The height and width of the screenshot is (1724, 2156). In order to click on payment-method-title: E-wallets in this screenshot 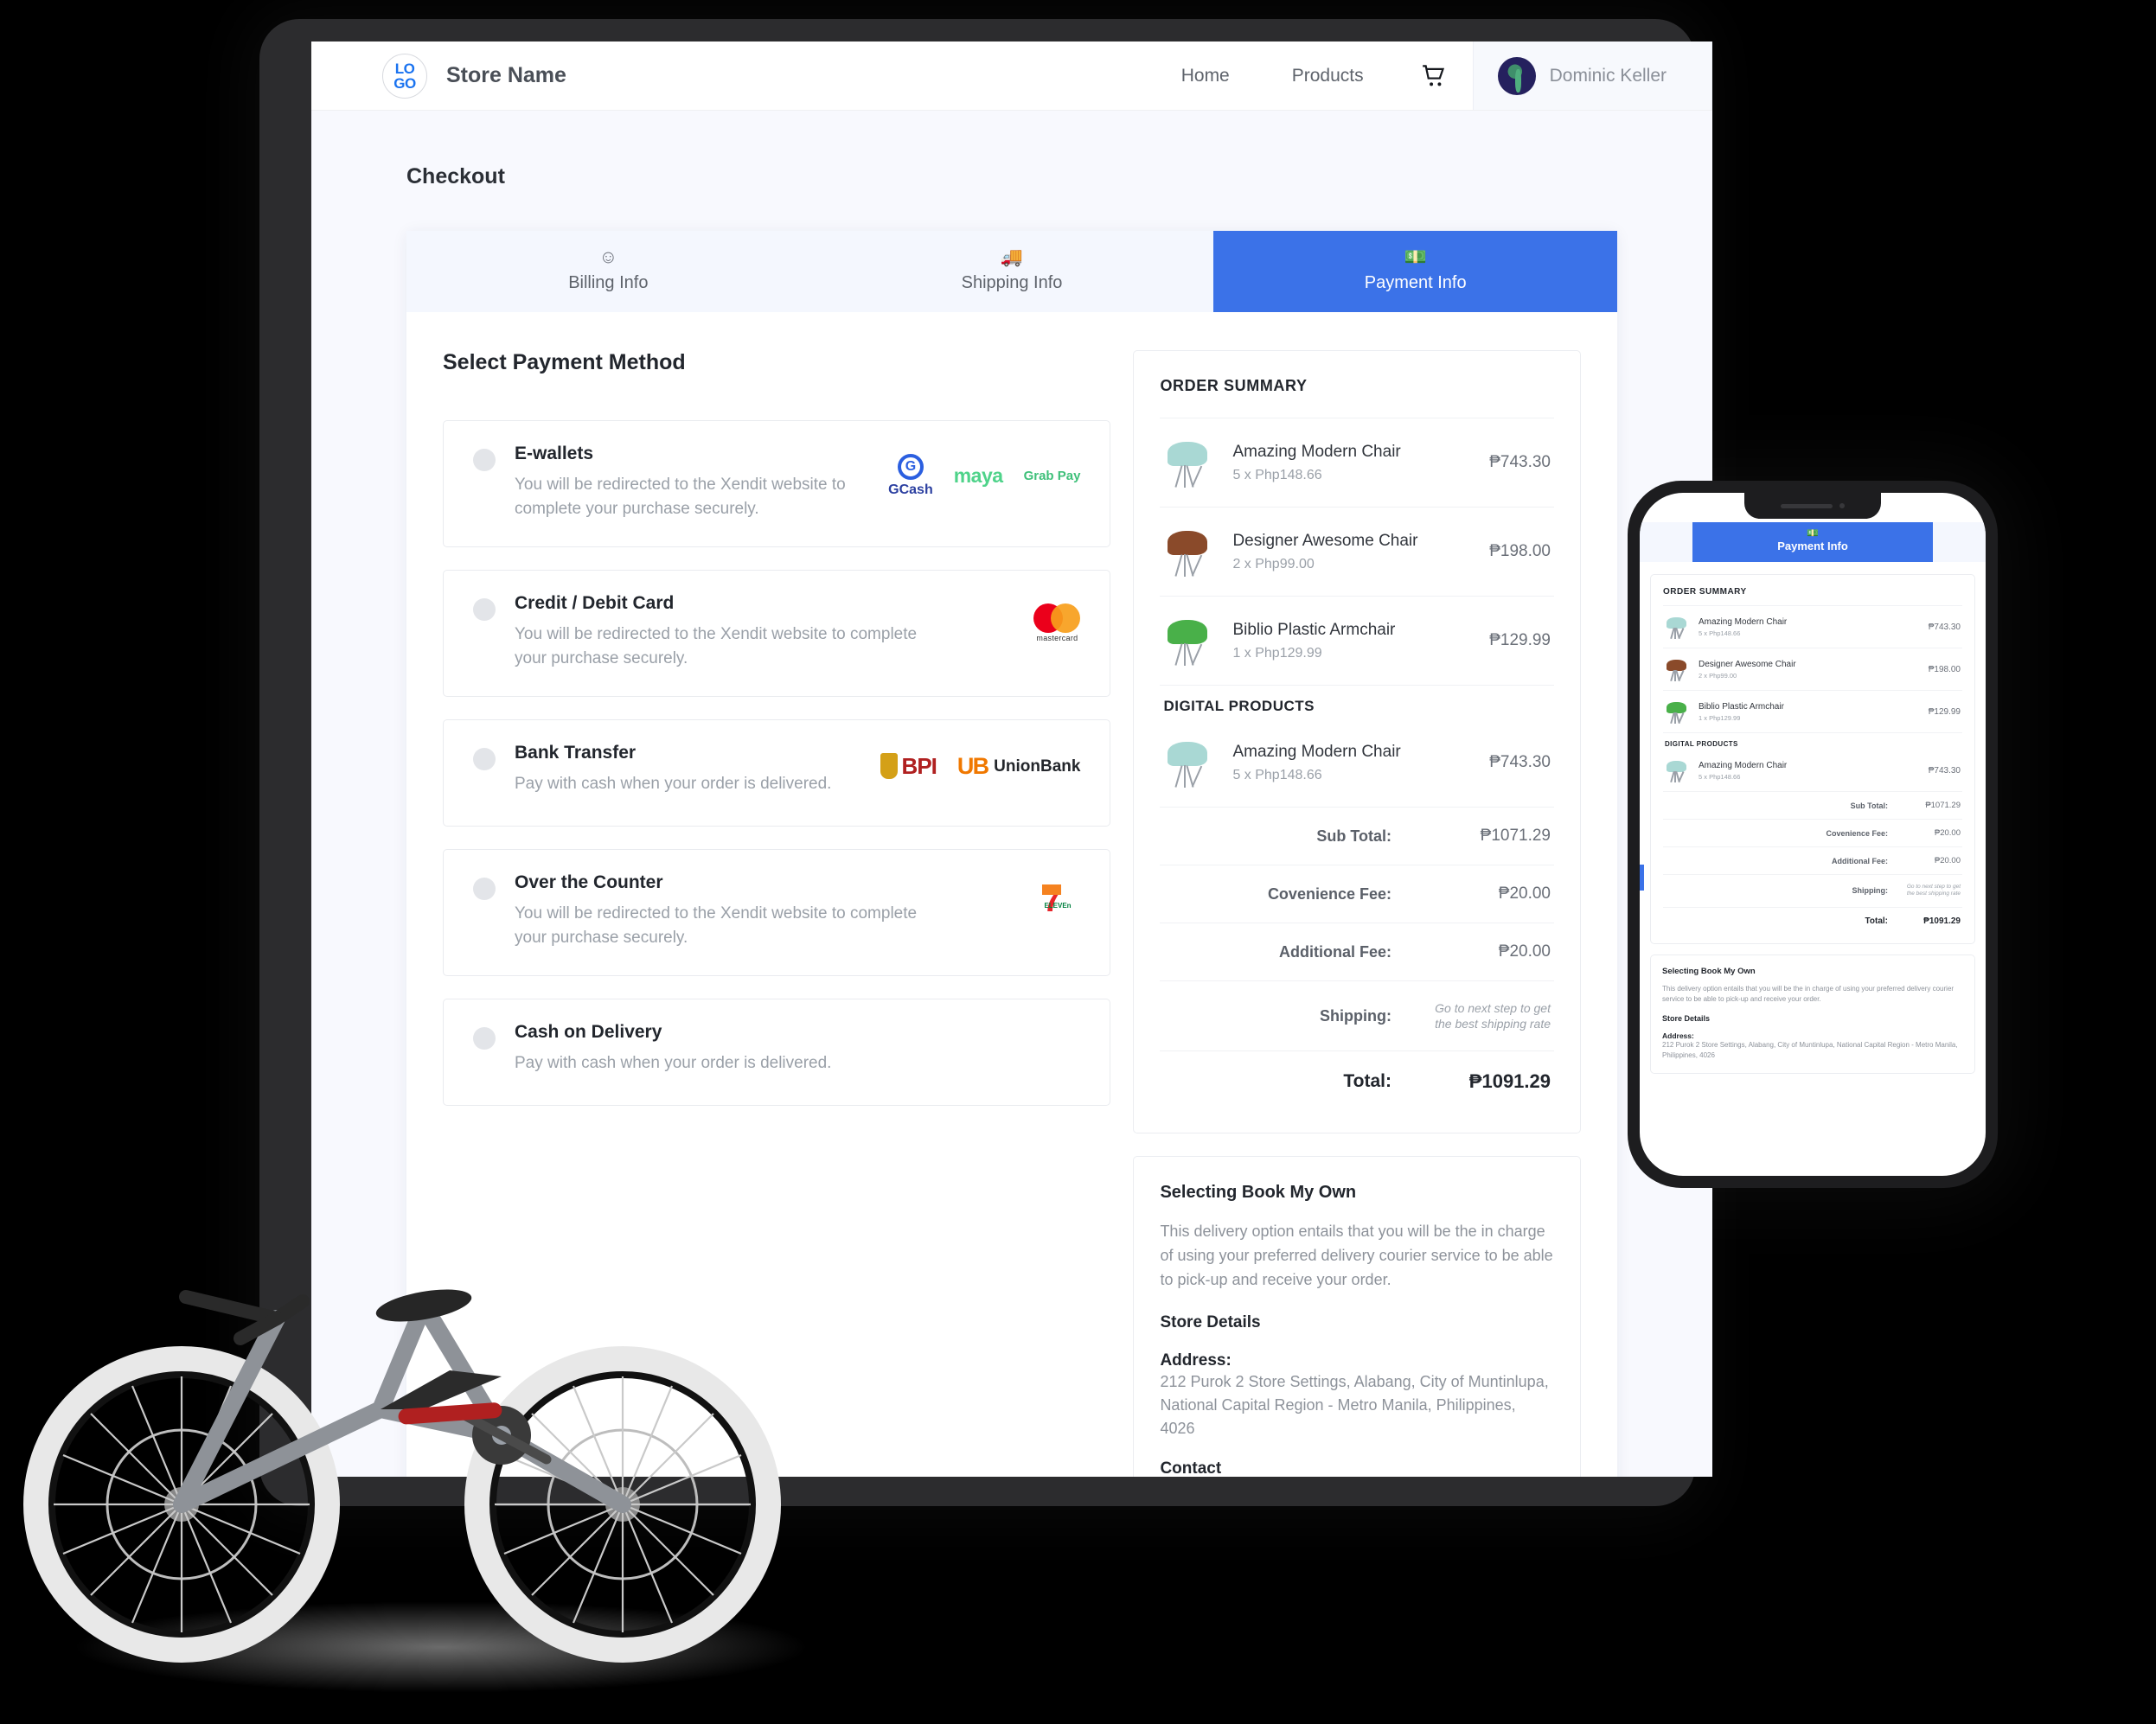, I will do `click(555, 453)`.